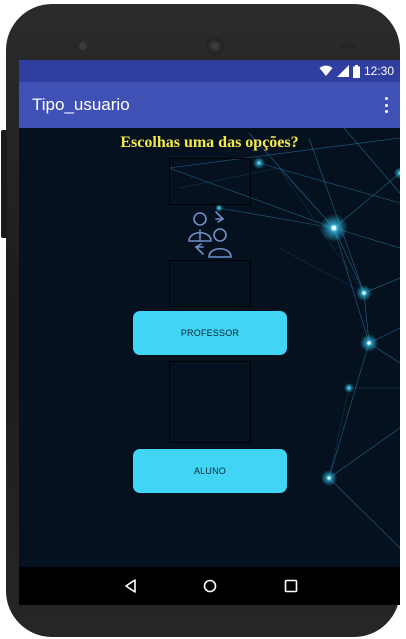  Describe the element at coordinates (210, 181) in the screenshot. I see `image-placeholder-top` at that location.